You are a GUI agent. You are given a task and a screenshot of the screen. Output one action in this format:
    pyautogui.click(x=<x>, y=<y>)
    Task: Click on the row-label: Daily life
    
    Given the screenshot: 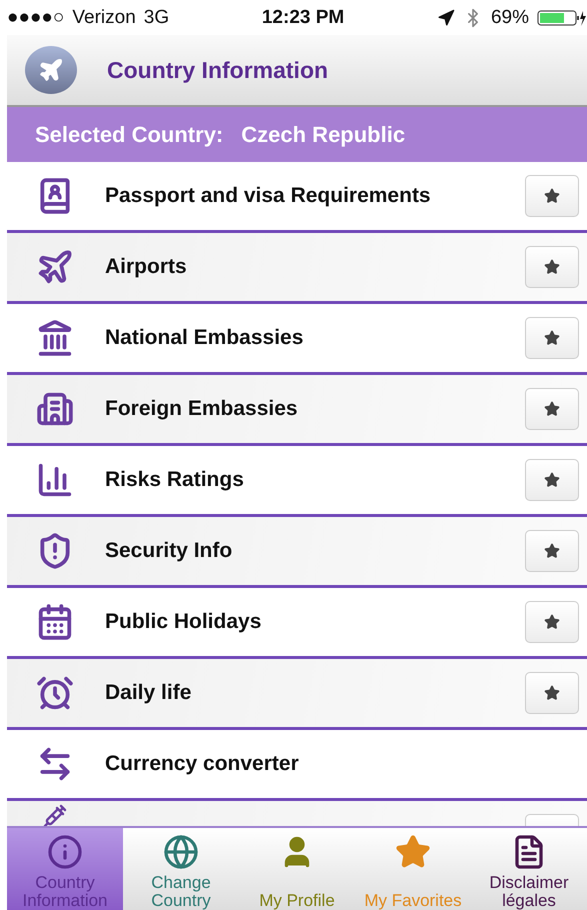 What is the action you would take?
    pyautogui.click(x=148, y=693)
    